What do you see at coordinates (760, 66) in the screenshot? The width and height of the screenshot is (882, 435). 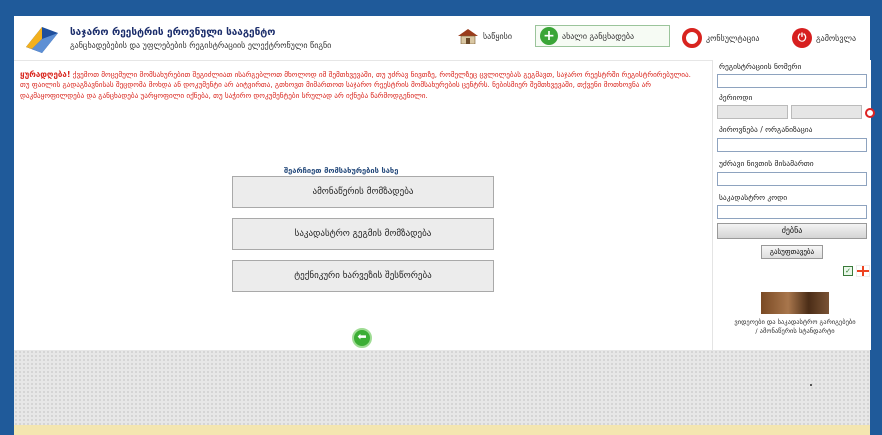 I see `registration-number-label: რეგისტრაციის ნომერი` at bounding box center [760, 66].